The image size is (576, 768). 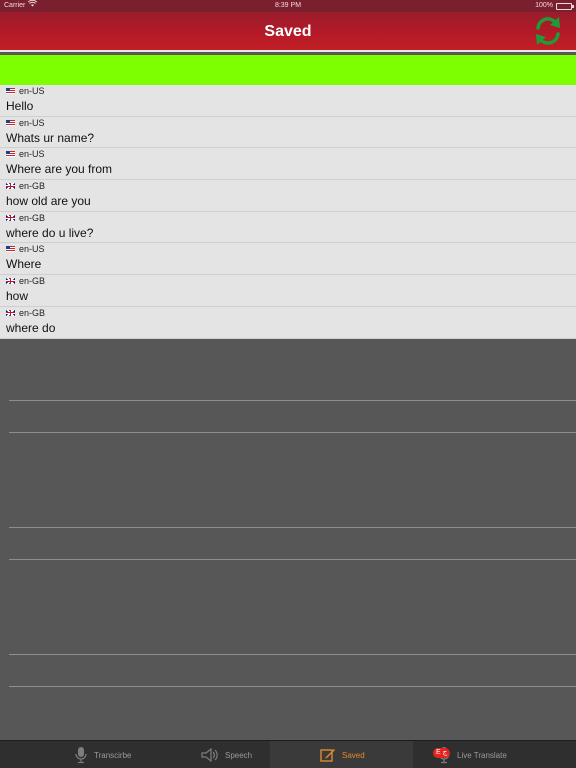 I want to click on saved-text: how, so click(x=17, y=296).